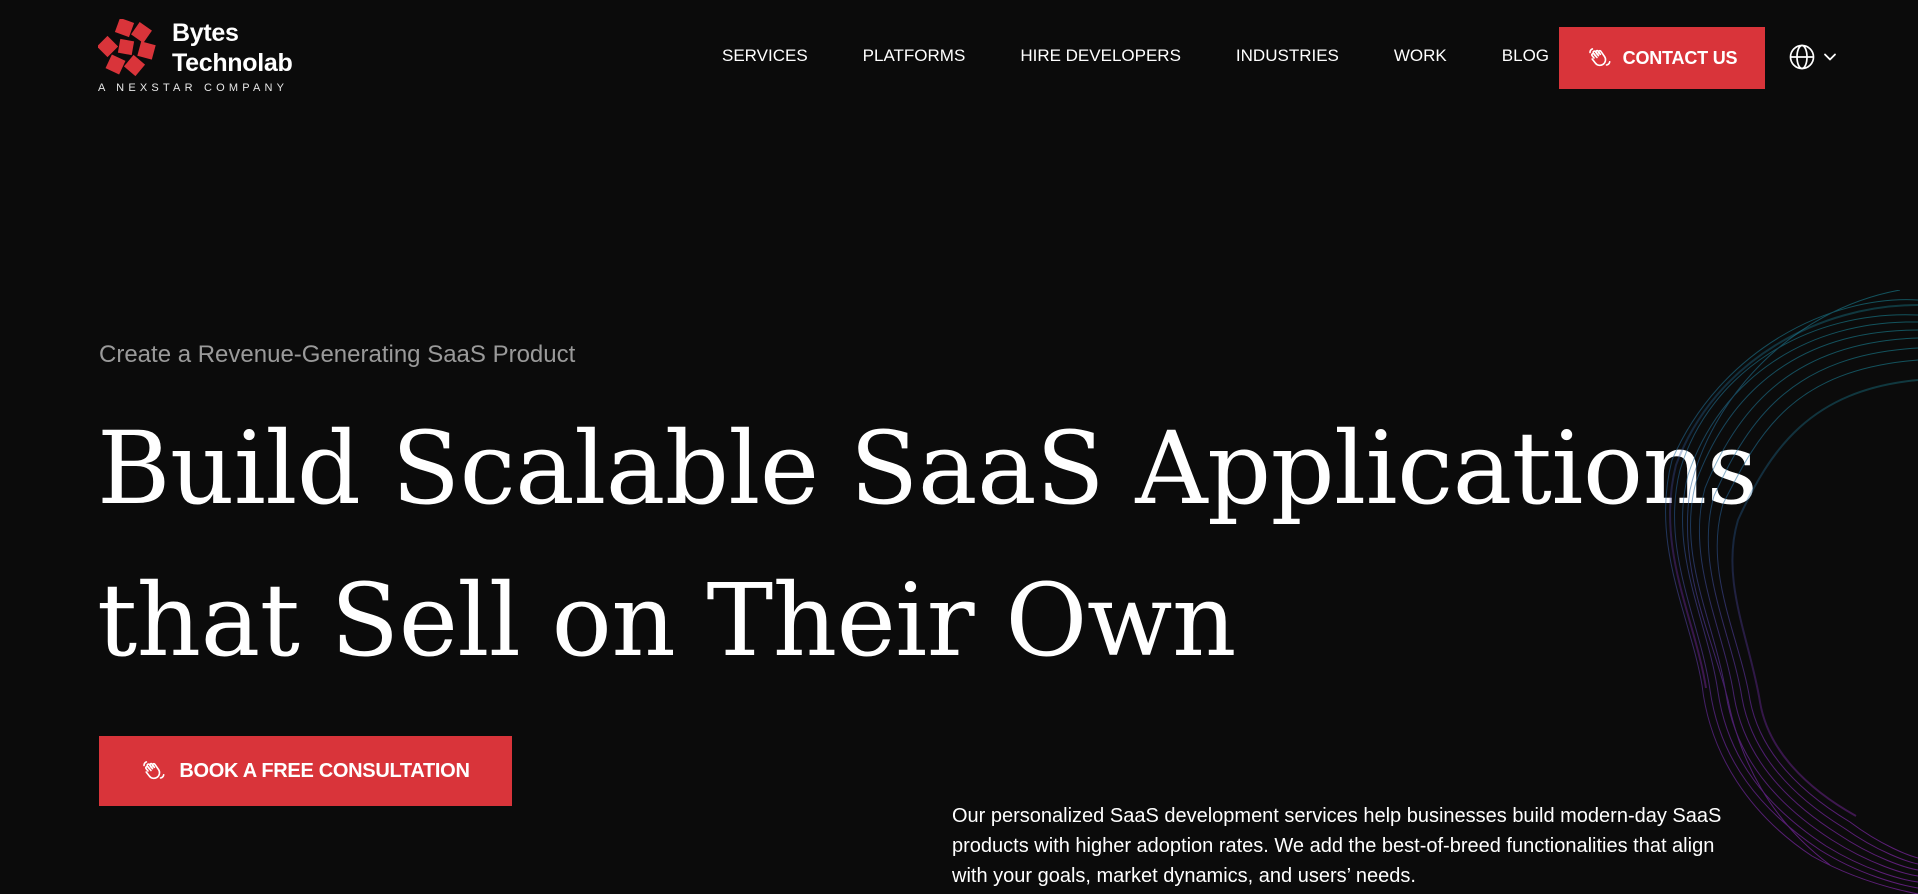 This screenshot has width=1918, height=894. What do you see at coordinates (1420, 56) in the screenshot?
I see `nav-item-work: WORK` at bounding box center [1420, 56].